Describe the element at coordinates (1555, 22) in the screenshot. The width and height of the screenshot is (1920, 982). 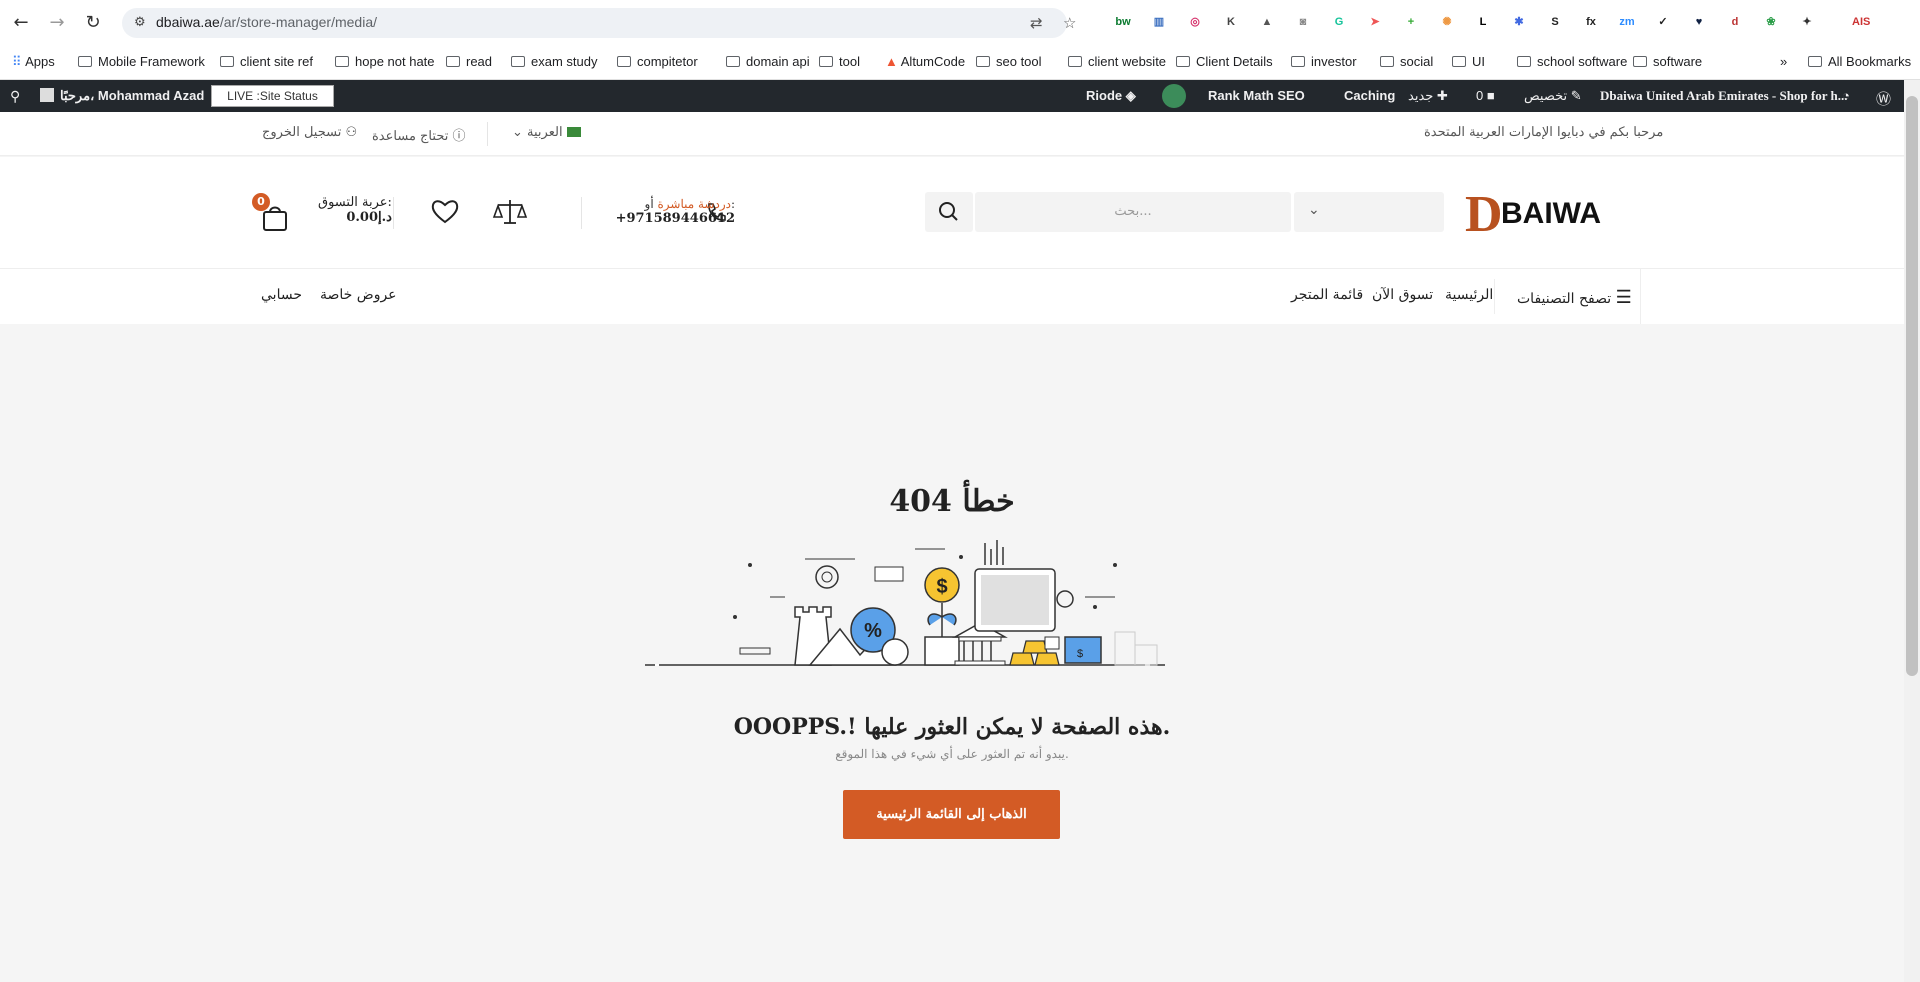
I see `S-extension-icon: S` at that location.